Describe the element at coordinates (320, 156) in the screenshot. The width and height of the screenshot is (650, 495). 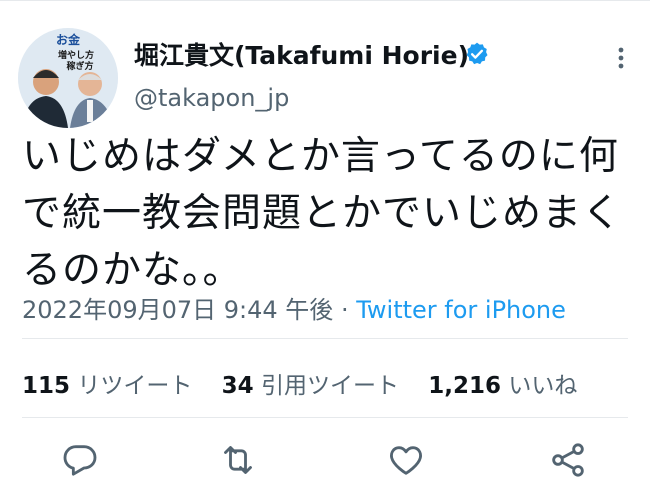
I see `tweet-text-line: いじめはダメとか言ってるのに何` at that location.